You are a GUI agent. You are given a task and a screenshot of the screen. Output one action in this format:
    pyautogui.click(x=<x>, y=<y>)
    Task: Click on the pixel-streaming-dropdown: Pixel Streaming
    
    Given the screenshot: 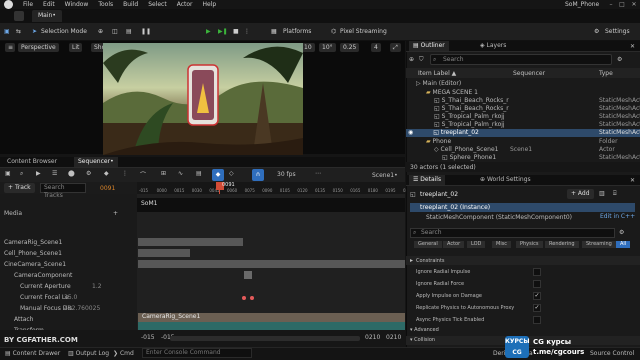 What is the action you would take?
    pyautogui.click(x=363, y=32)
    